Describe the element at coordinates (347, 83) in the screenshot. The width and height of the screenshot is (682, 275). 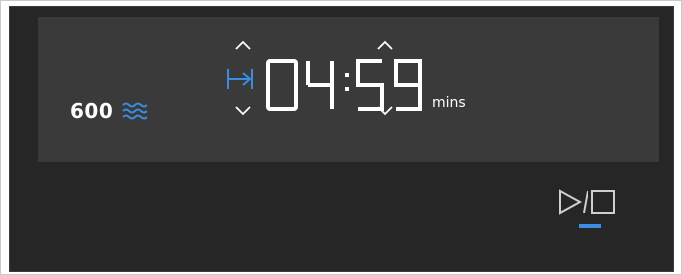
I see `time-colon` at that location.